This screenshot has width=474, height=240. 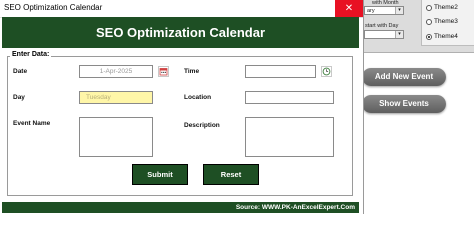 I want to click on show-events-button: Show Events, so click(x=404, y=104).